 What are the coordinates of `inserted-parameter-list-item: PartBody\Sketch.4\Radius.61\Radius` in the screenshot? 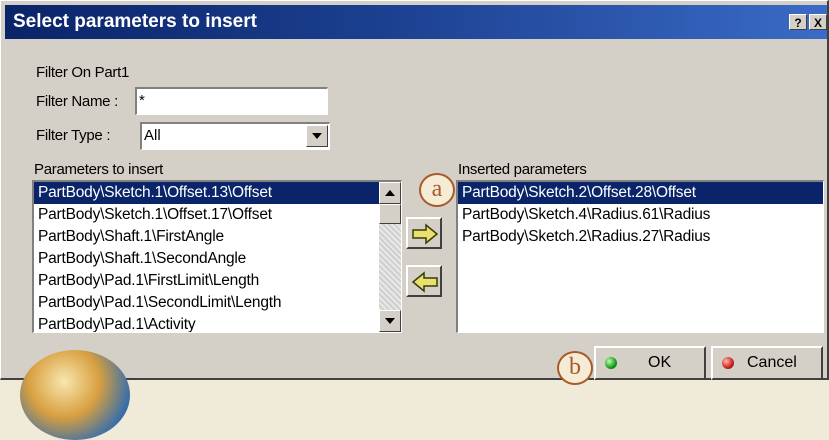 It's located at (640, 215).